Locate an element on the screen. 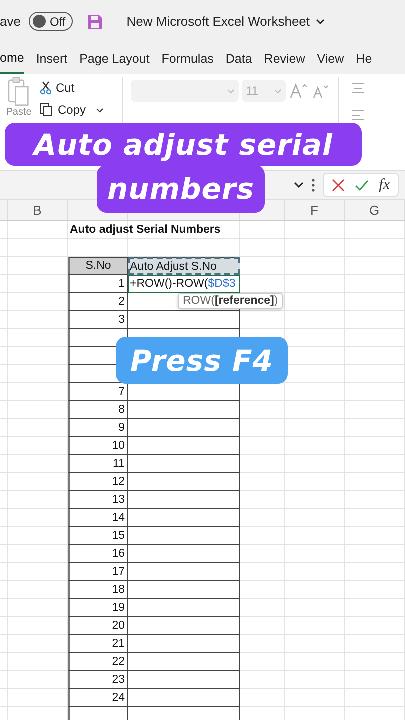  ribbon-tab: Page Layout is located at coordinates (115, 58).